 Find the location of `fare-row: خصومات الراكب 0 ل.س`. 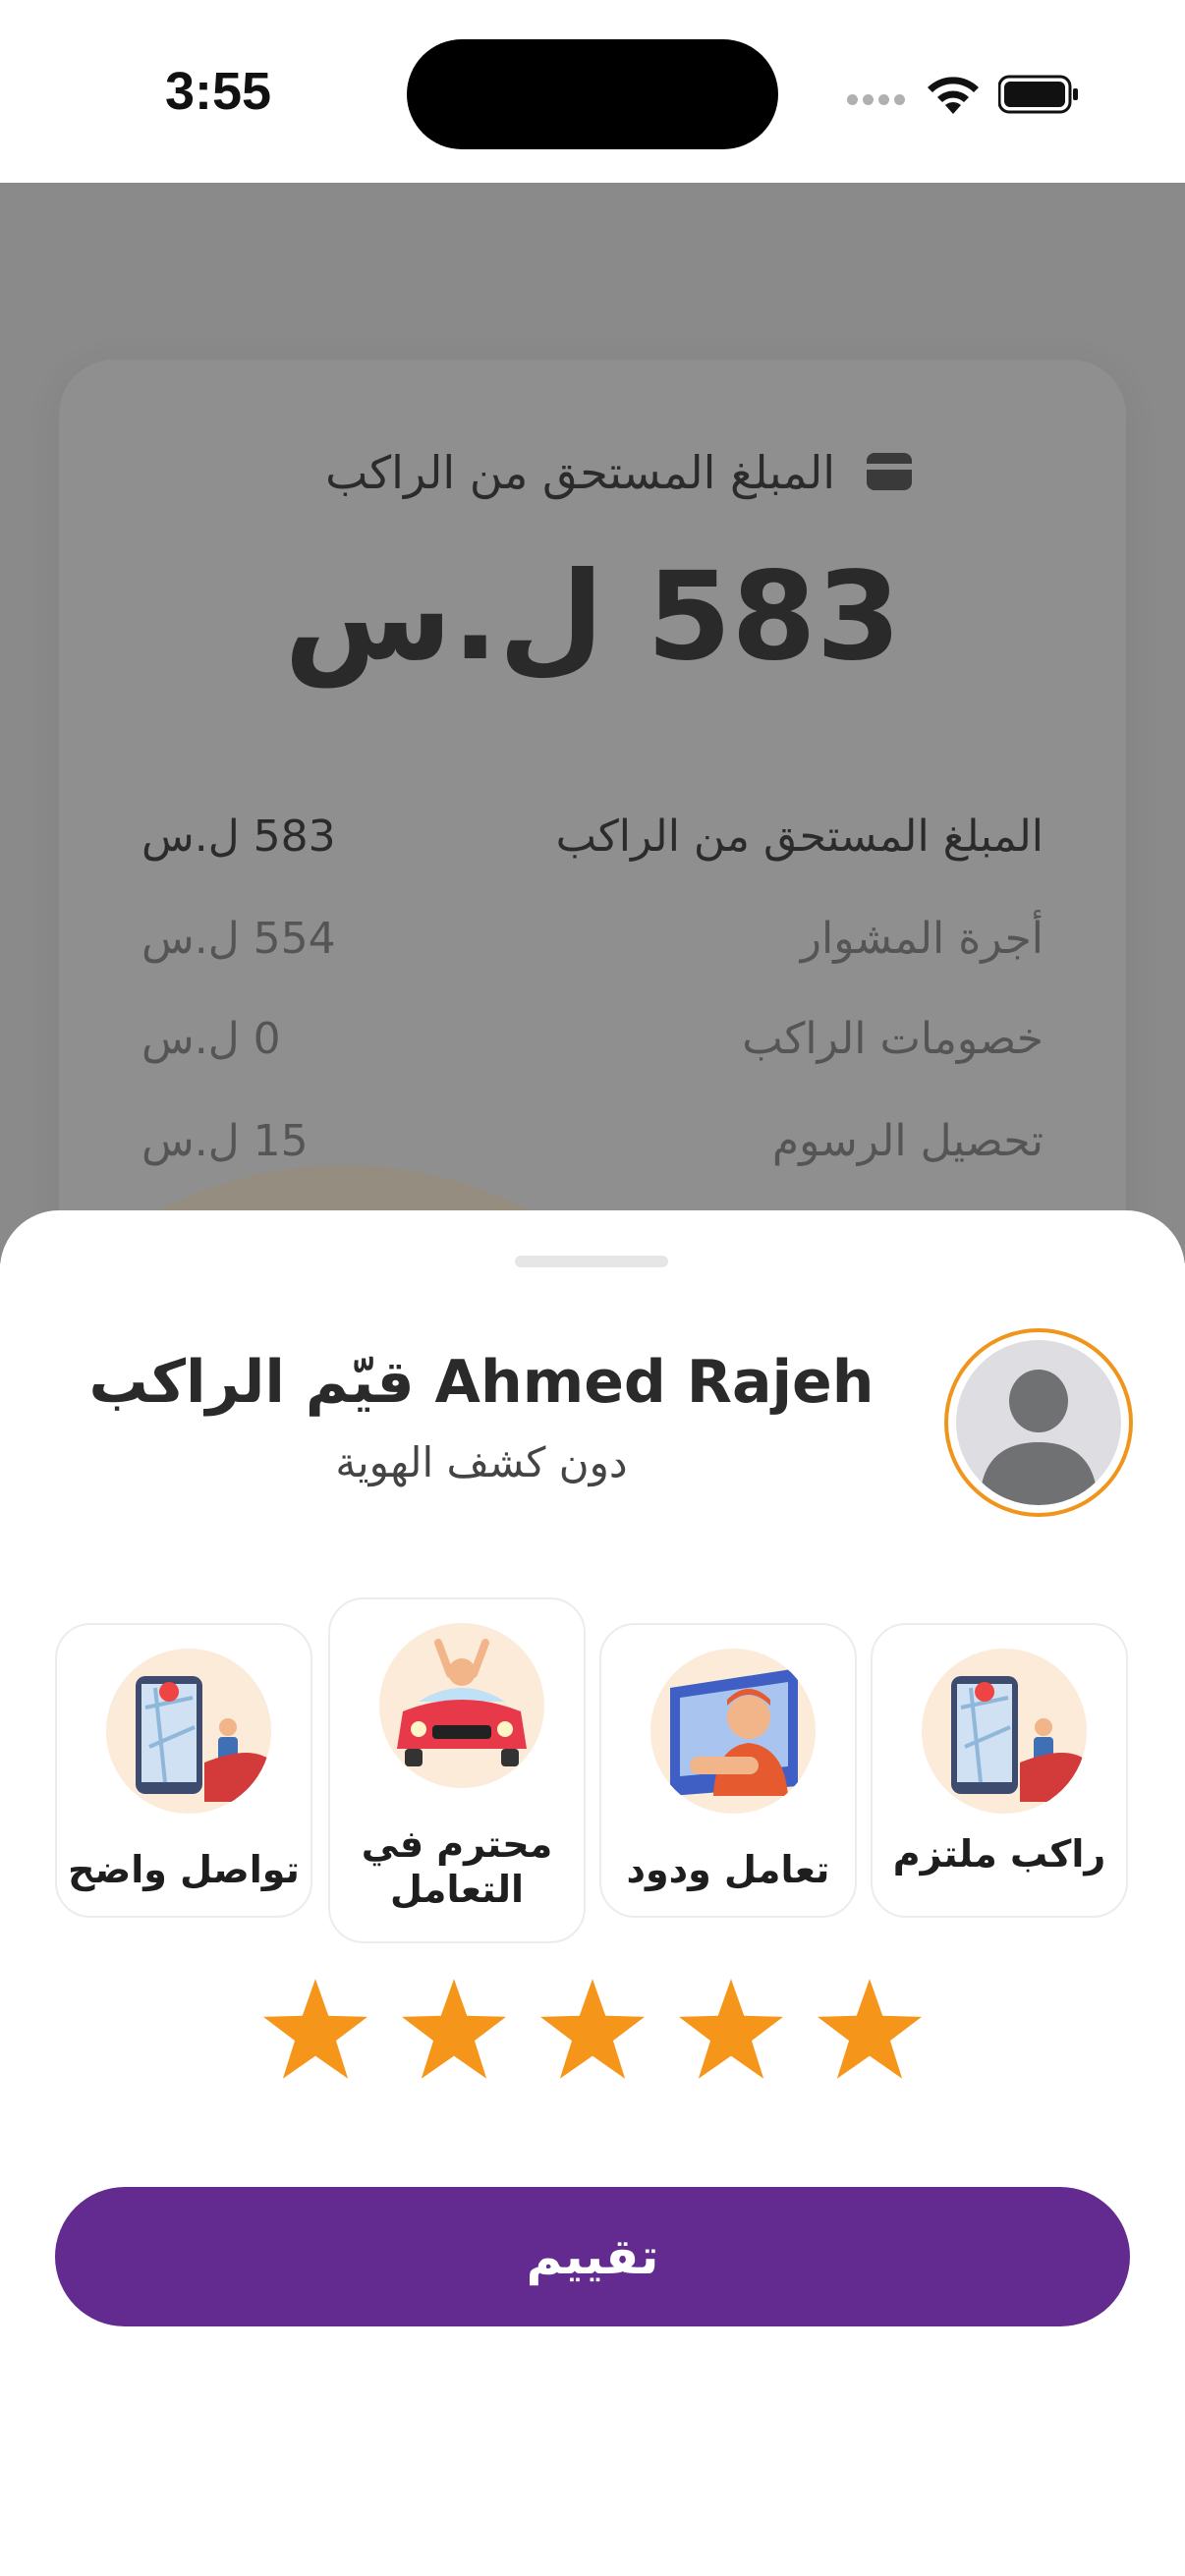

fare-row: خصومات الراكب 0 ل.س is located at coordinates (592, 1043).